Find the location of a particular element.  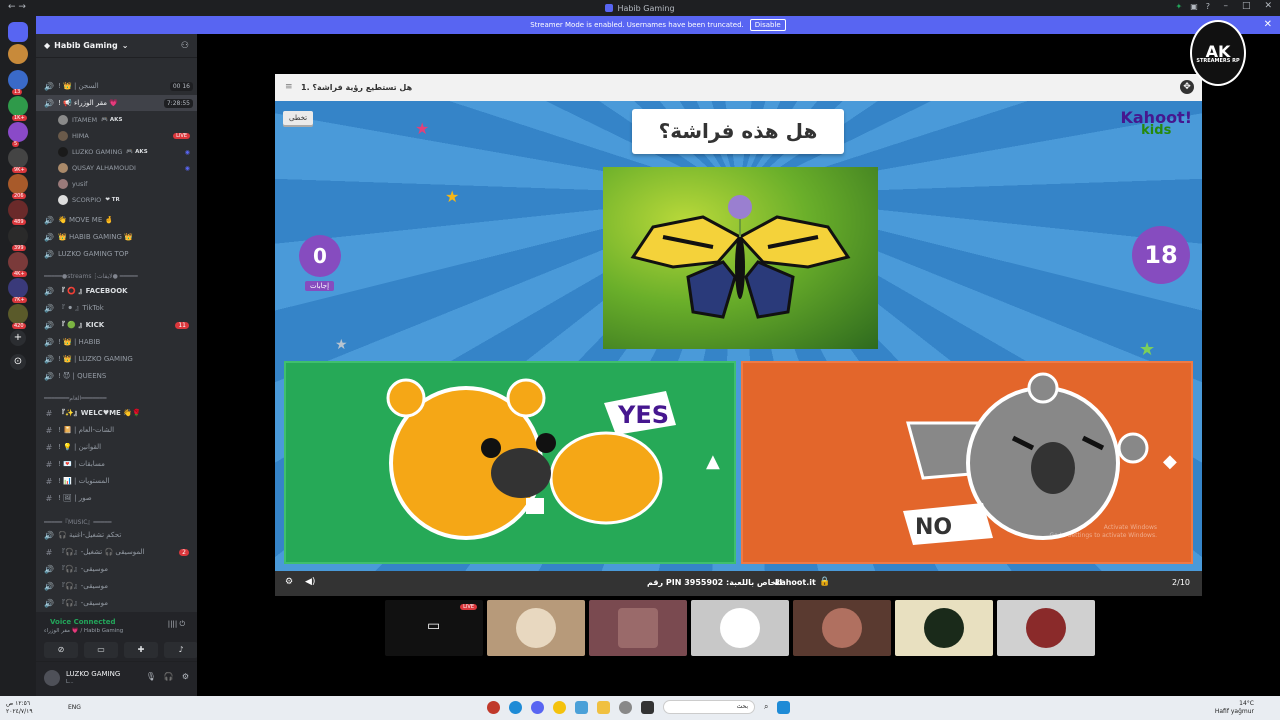

voice-member: QUSAY ALHAMOUDI ◉ is located at coordinates (127, 168).